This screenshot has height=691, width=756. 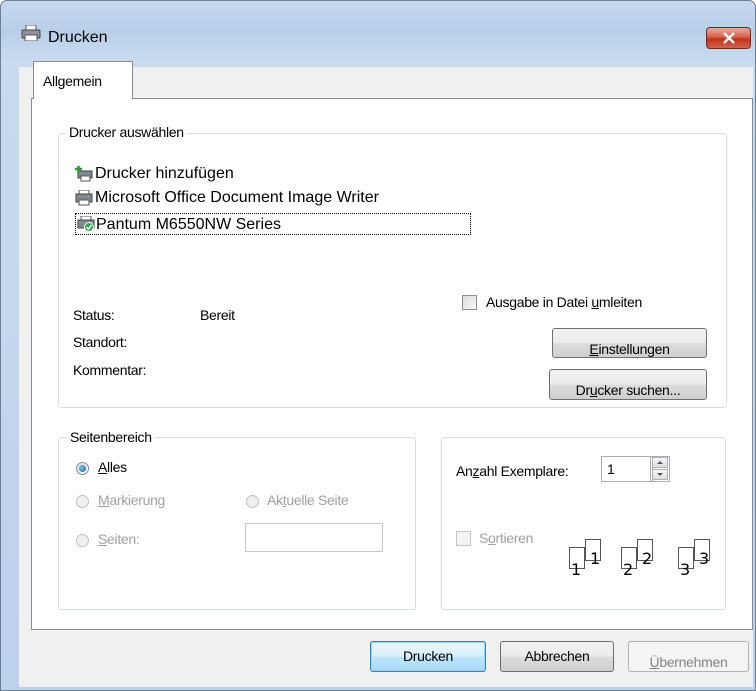 What do you see at coordinates (84, 174) in the screenshot?
I see `add-printer-icon` at bounding box center [84, 174].